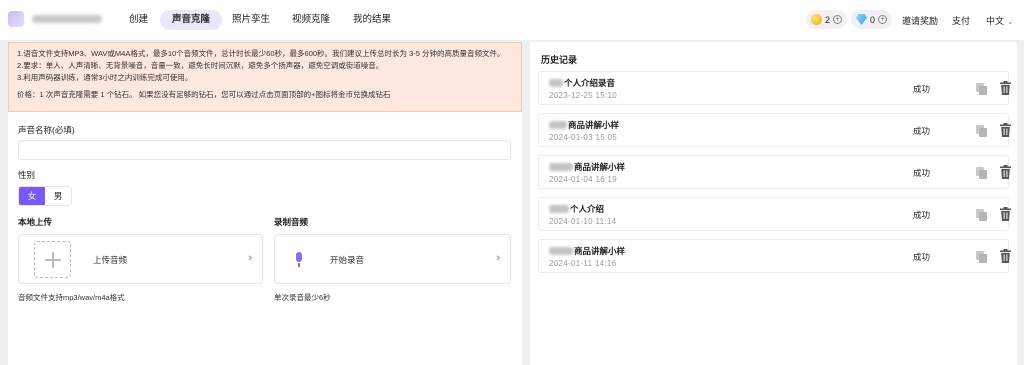 The image size is (1024, 365). Describe the element at coordinates (995, 21) in the screenshot. I see `language-label: 中文` at that location.